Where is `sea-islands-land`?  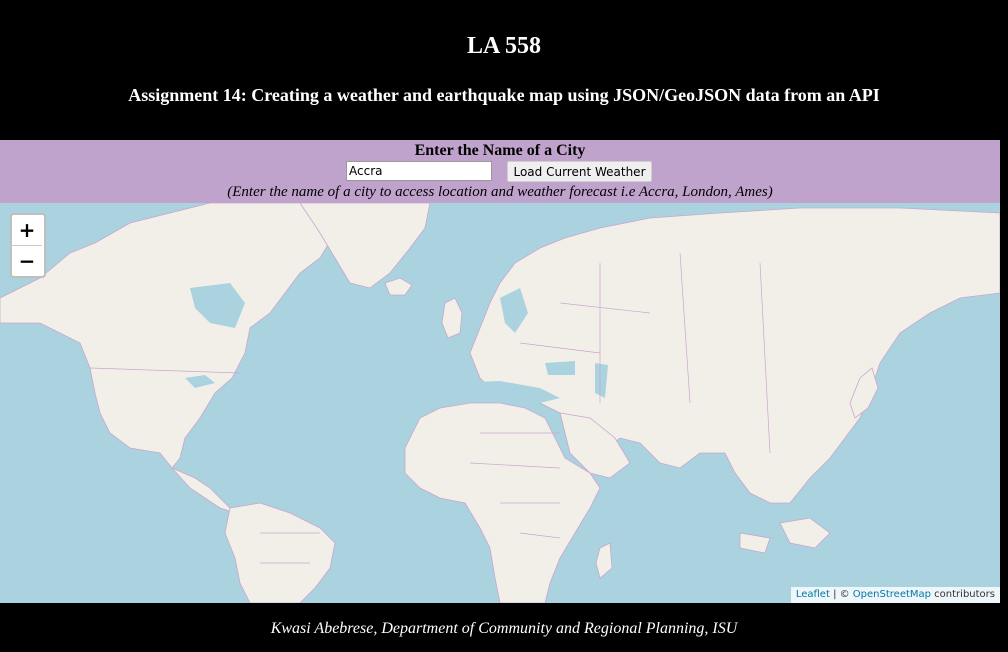
sea-islands-land is located at coordinates (805, 533).